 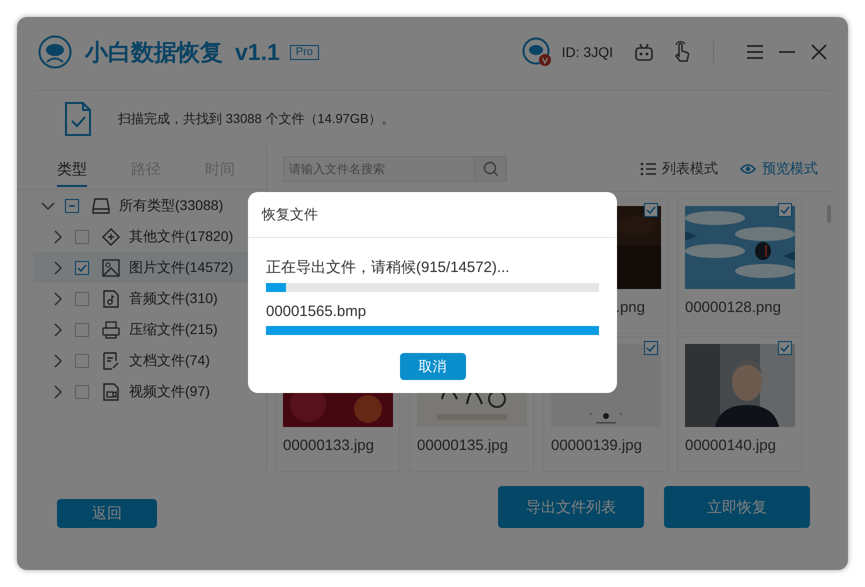 I want to click on drive-icon, so click(x=101, y=206).